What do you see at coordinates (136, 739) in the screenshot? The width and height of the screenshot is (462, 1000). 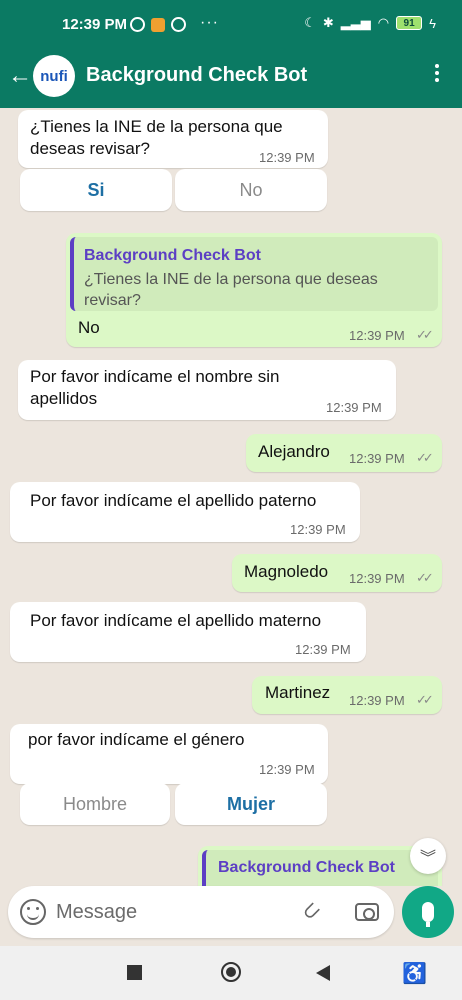 I see `message-text: por favor indícame el género` at bounding box center [136, 739].